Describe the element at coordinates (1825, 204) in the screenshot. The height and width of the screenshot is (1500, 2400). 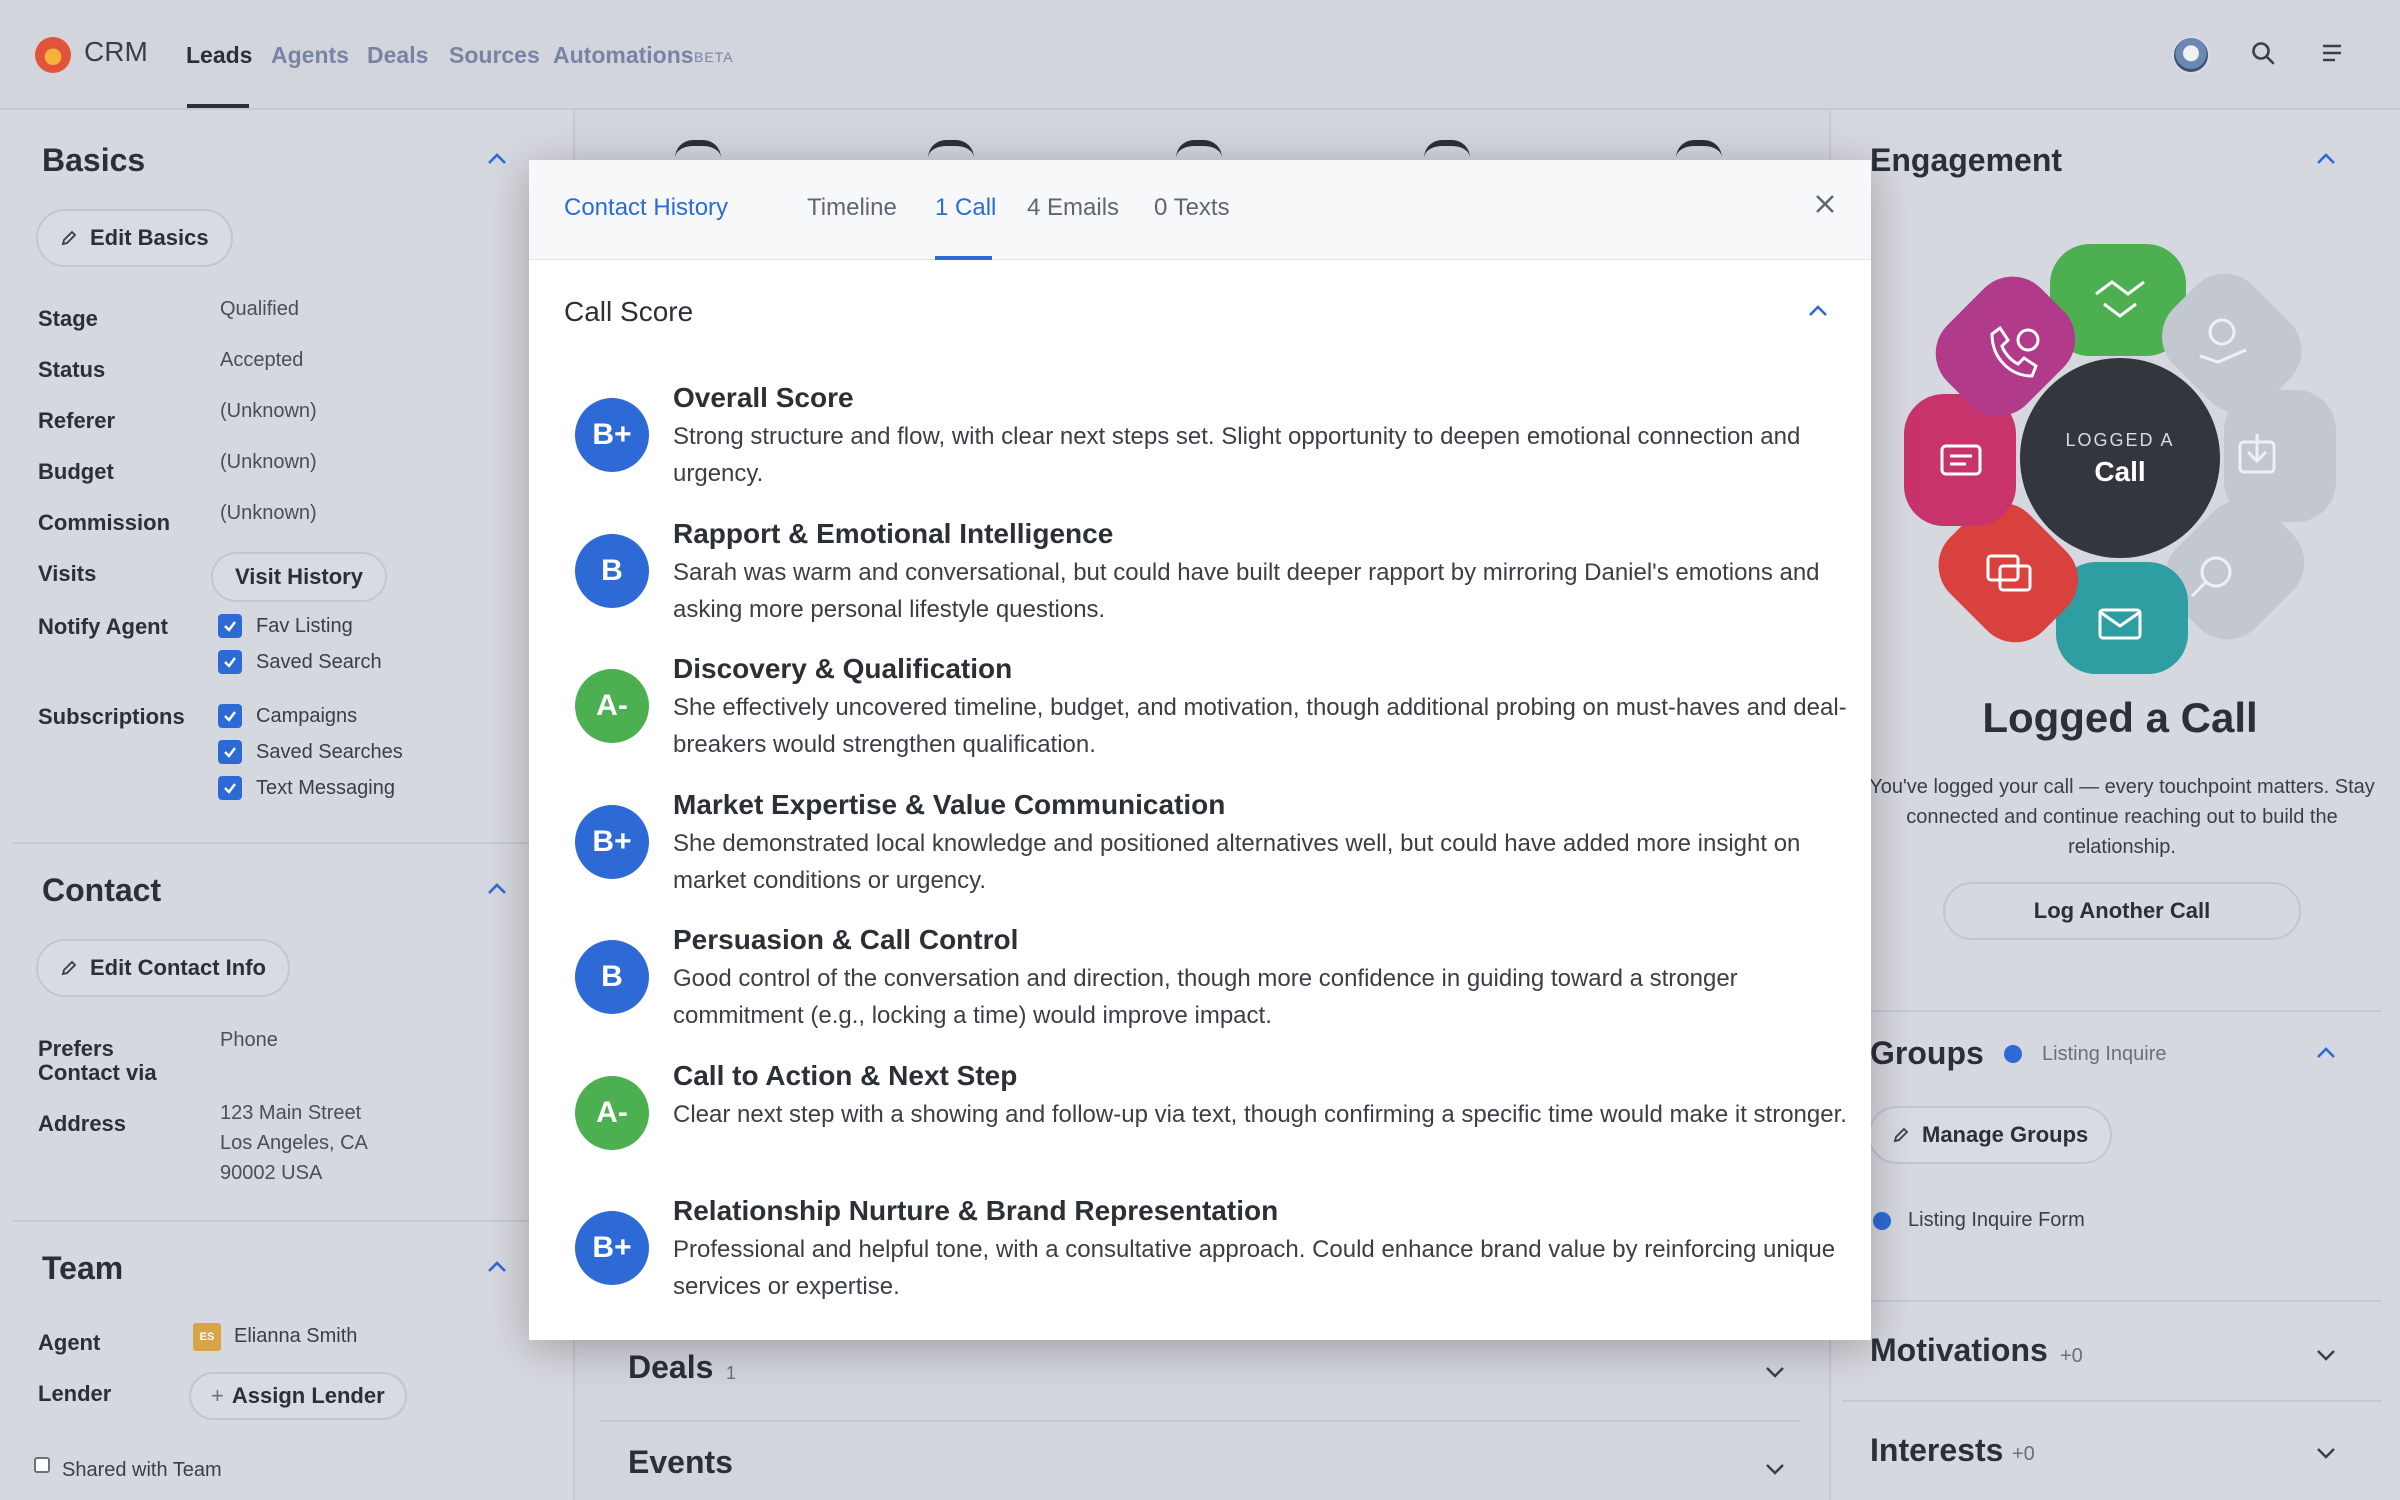
I see `close-icon` at that location.